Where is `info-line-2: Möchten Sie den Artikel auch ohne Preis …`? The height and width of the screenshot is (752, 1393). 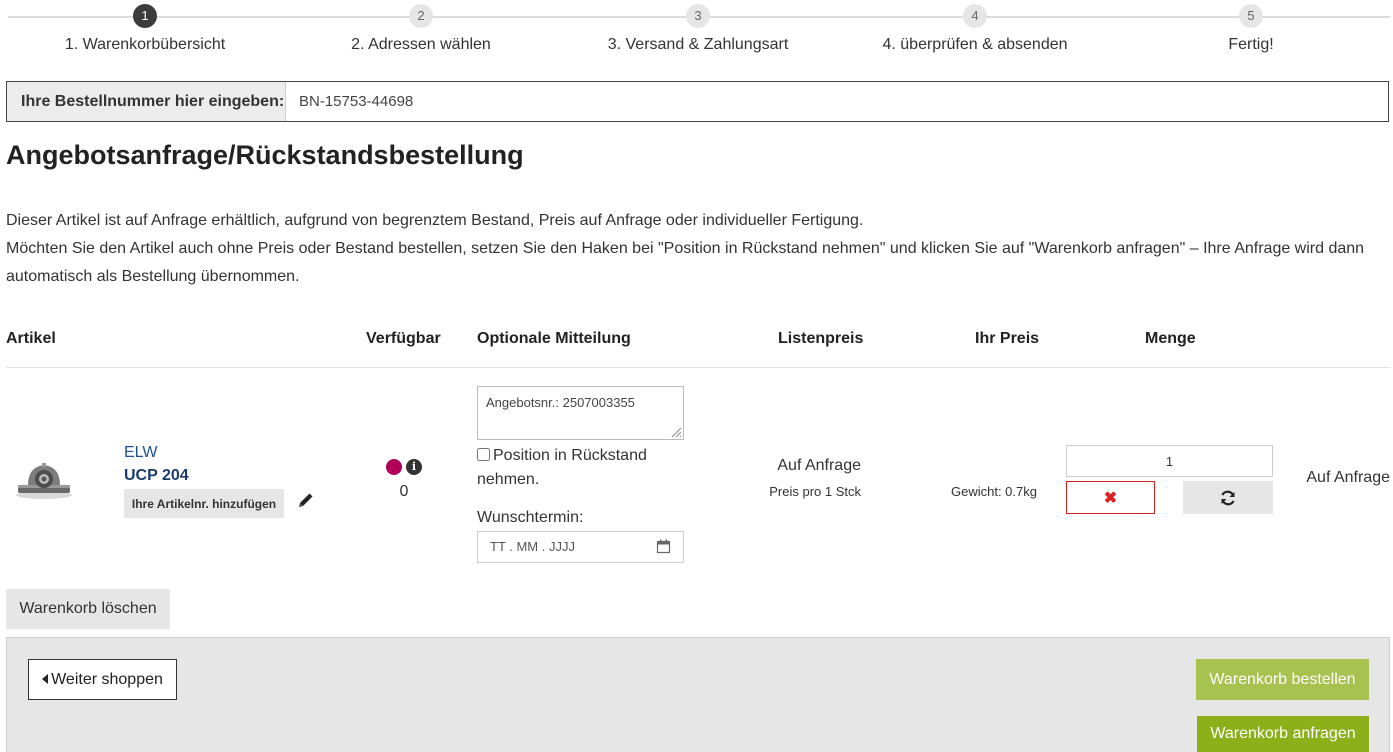
info-line-2: Möchten Sie den Artikel auch ohne Preis … is located at coordinates (685, 262).